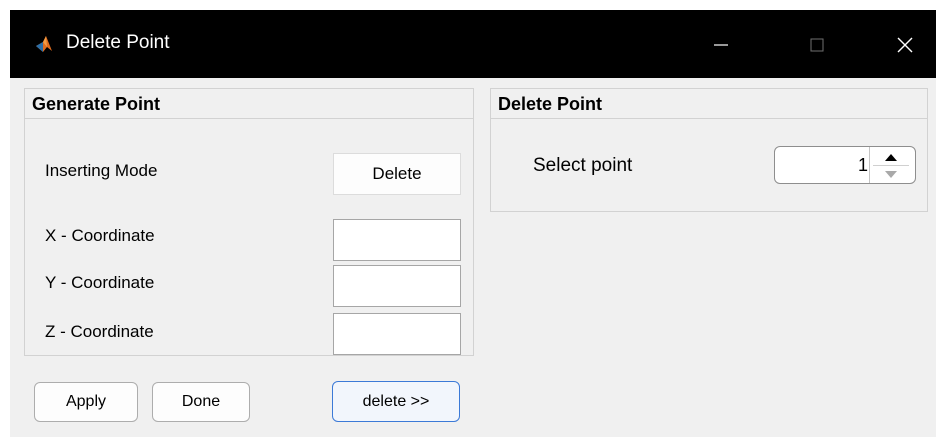  What do you see at coordinates (721, 45) in the screenshot?
I see `minimize-icon` at bounding box center [721, 45].